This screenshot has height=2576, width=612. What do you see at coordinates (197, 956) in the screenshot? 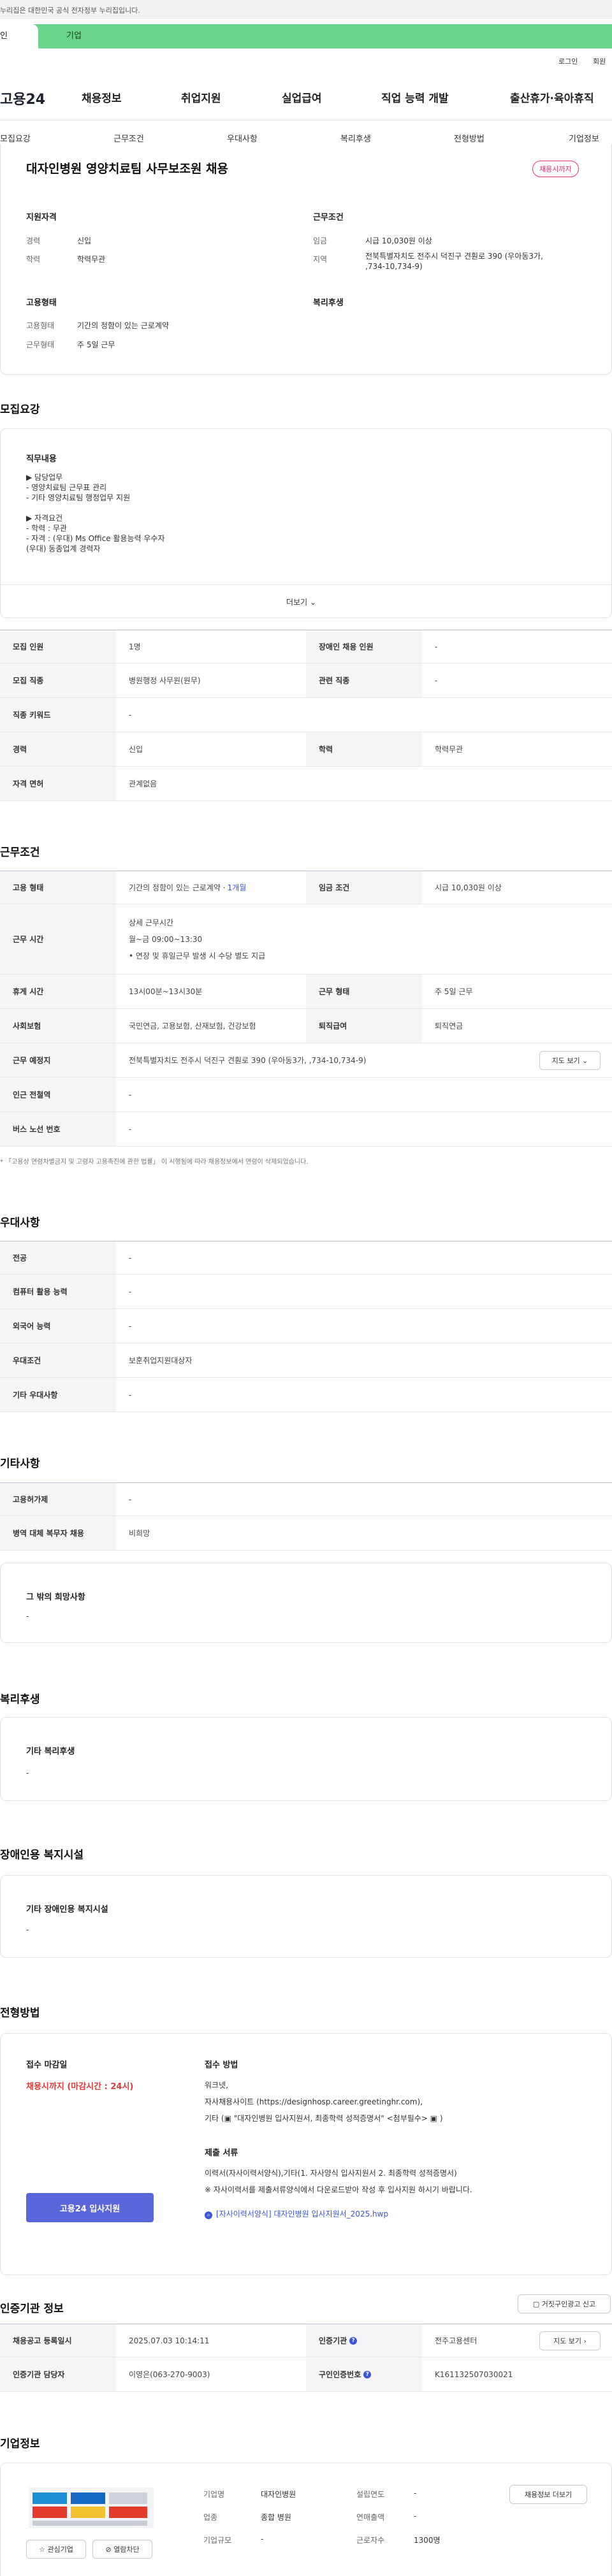
I see `time-detail-note: • 연장 및 휴일근무 발생 시 수당 별도 지급` at bounding box center [197, 956].